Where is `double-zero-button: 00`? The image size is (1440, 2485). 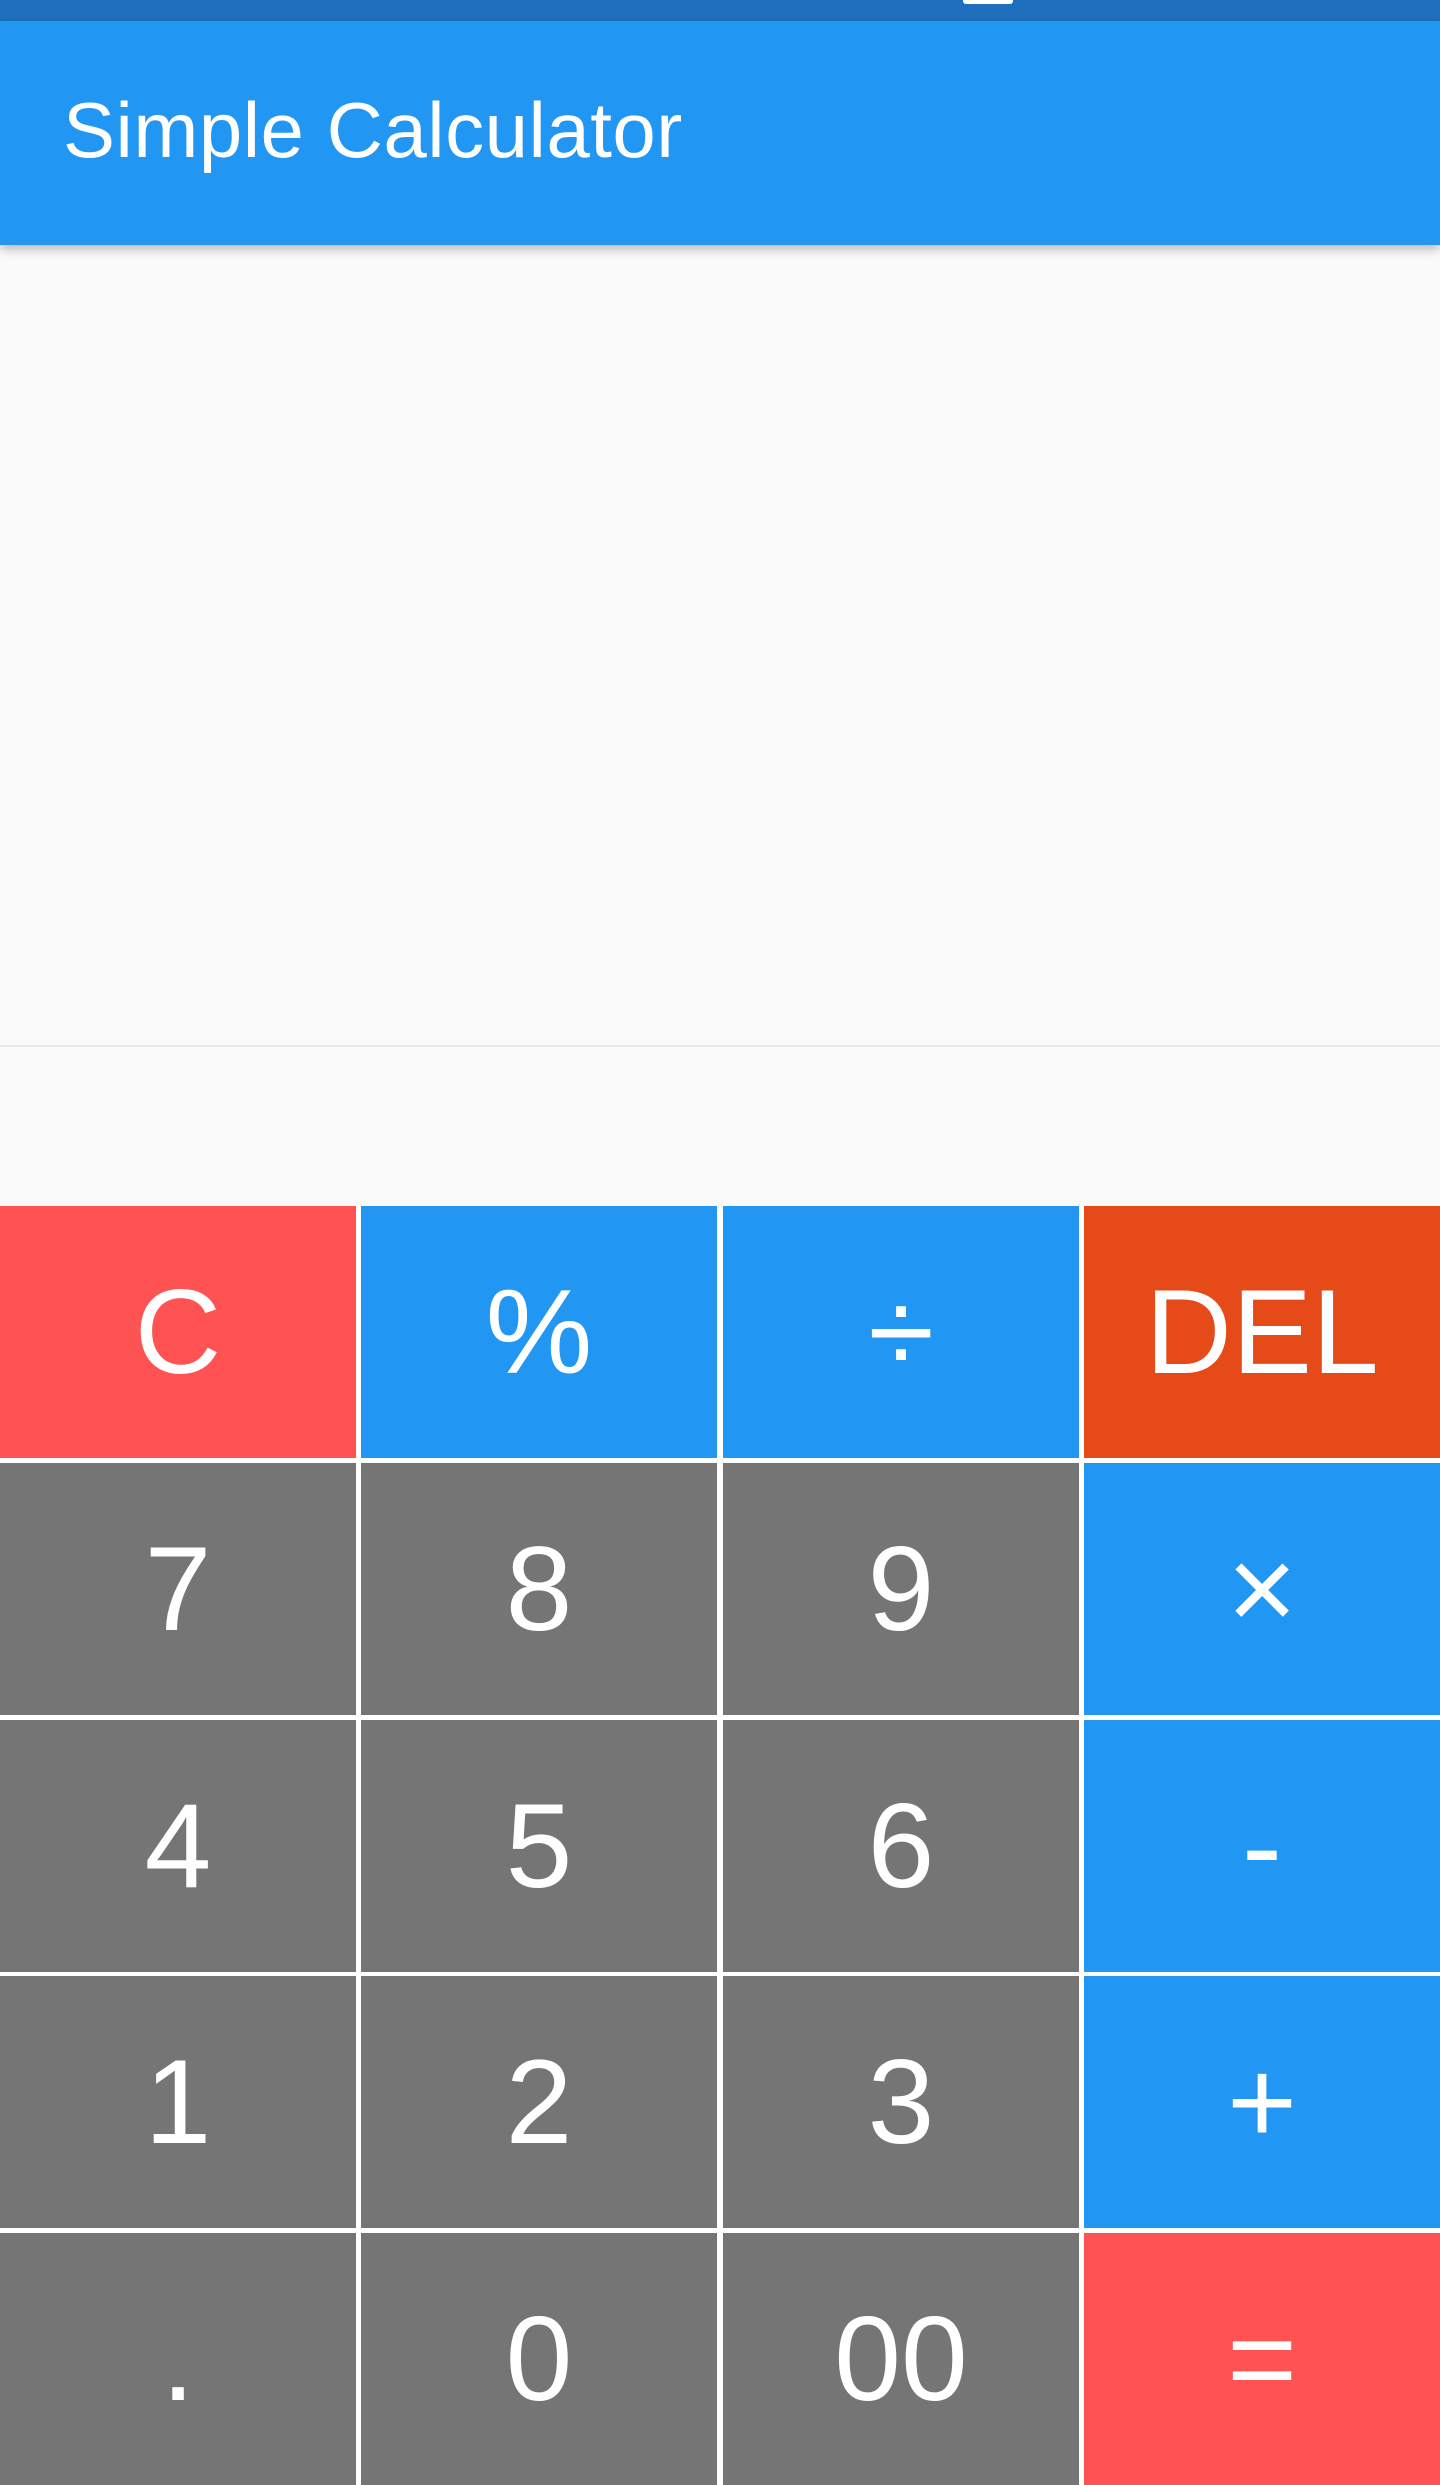 double-zero-button: 00 is located at coordinates (901, 2359).